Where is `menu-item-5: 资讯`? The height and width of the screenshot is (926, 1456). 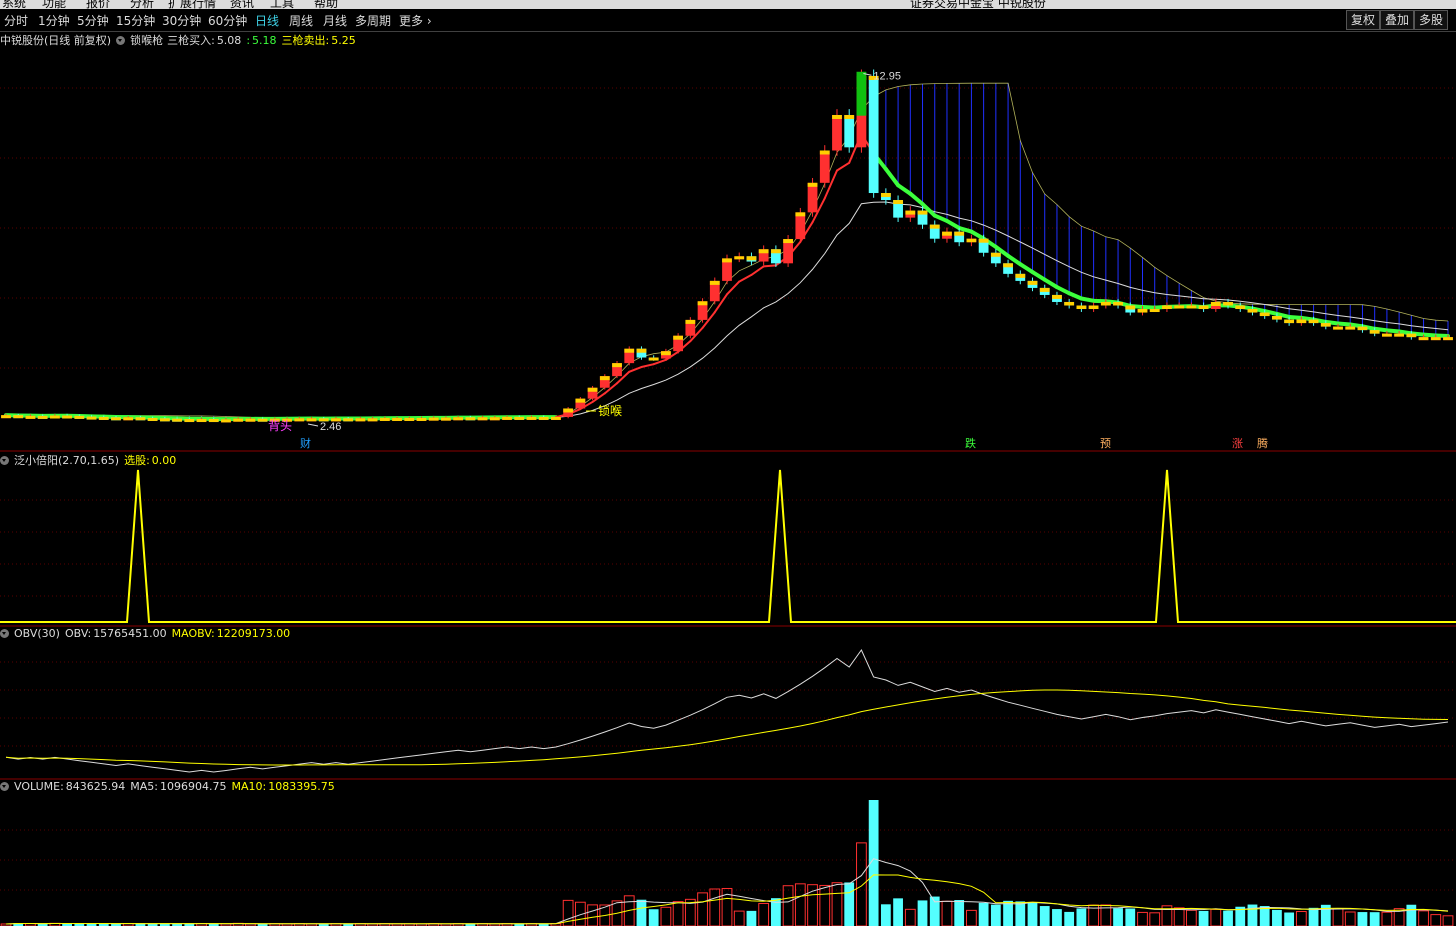
menu-item-5: 资讯 is located at coordinates (242, 4).